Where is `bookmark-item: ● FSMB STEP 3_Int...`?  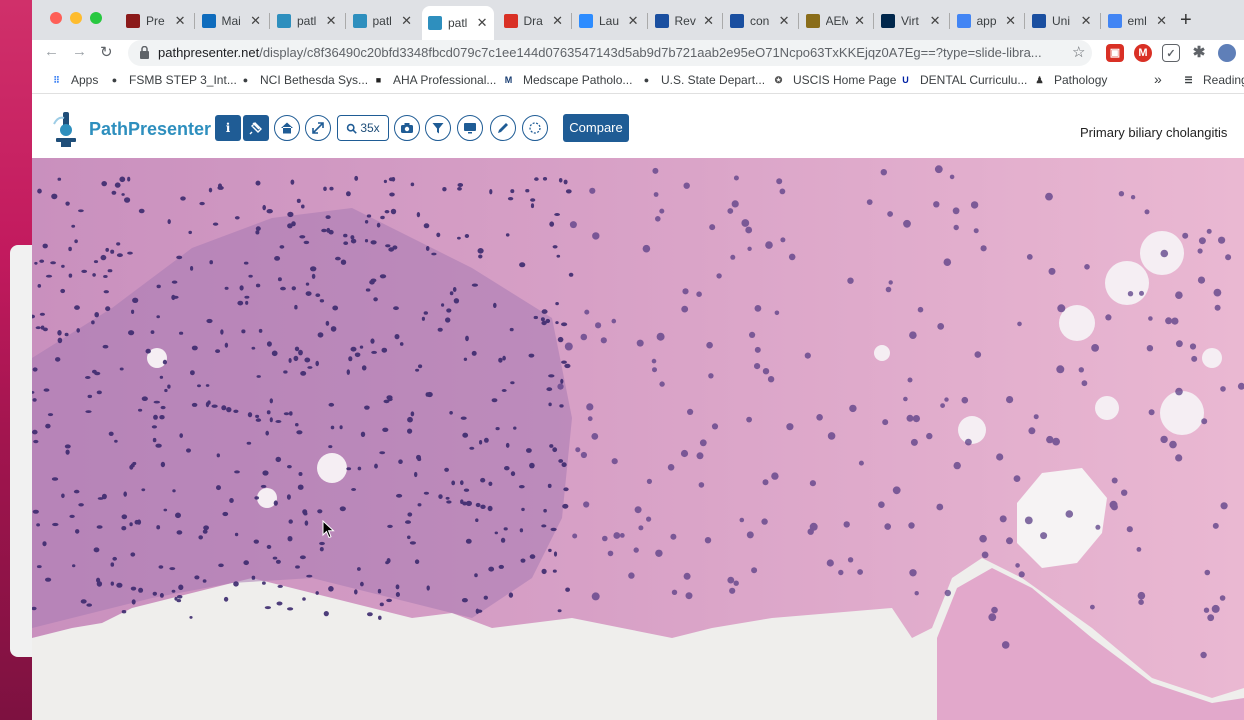 bookmark-item: ● FSMB STEP 3_Int... is located at coordinates (172, 80).